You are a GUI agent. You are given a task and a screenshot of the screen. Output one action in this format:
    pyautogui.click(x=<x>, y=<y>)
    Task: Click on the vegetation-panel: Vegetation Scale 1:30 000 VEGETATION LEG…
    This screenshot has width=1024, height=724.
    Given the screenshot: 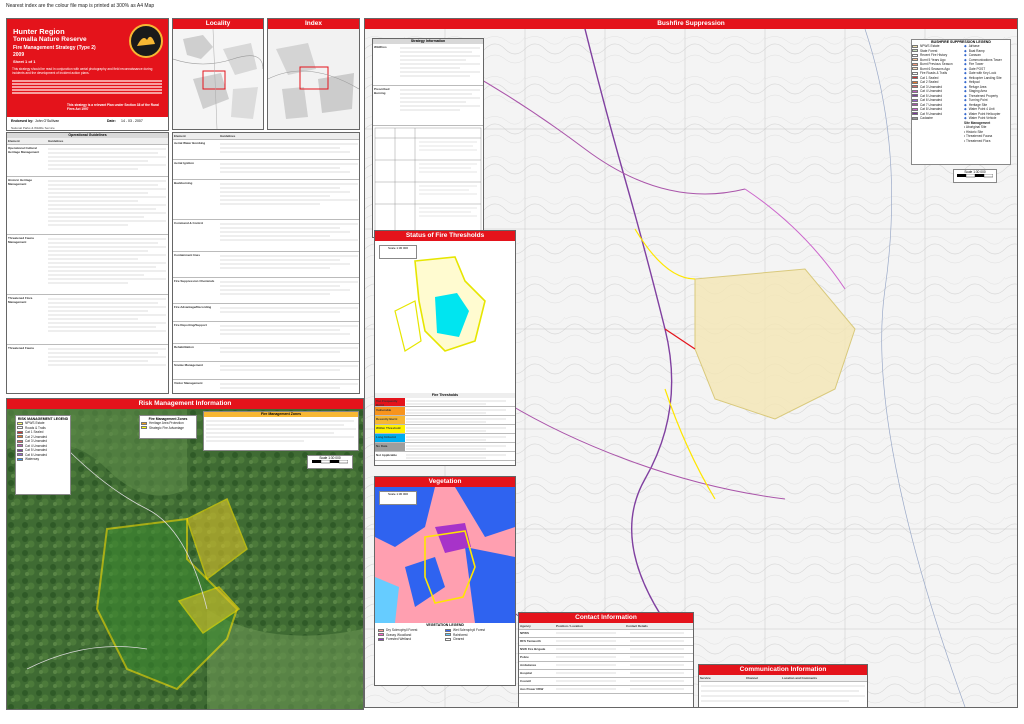 What is the action you would take?
    pyautogui.click(x=445, y=581)
    